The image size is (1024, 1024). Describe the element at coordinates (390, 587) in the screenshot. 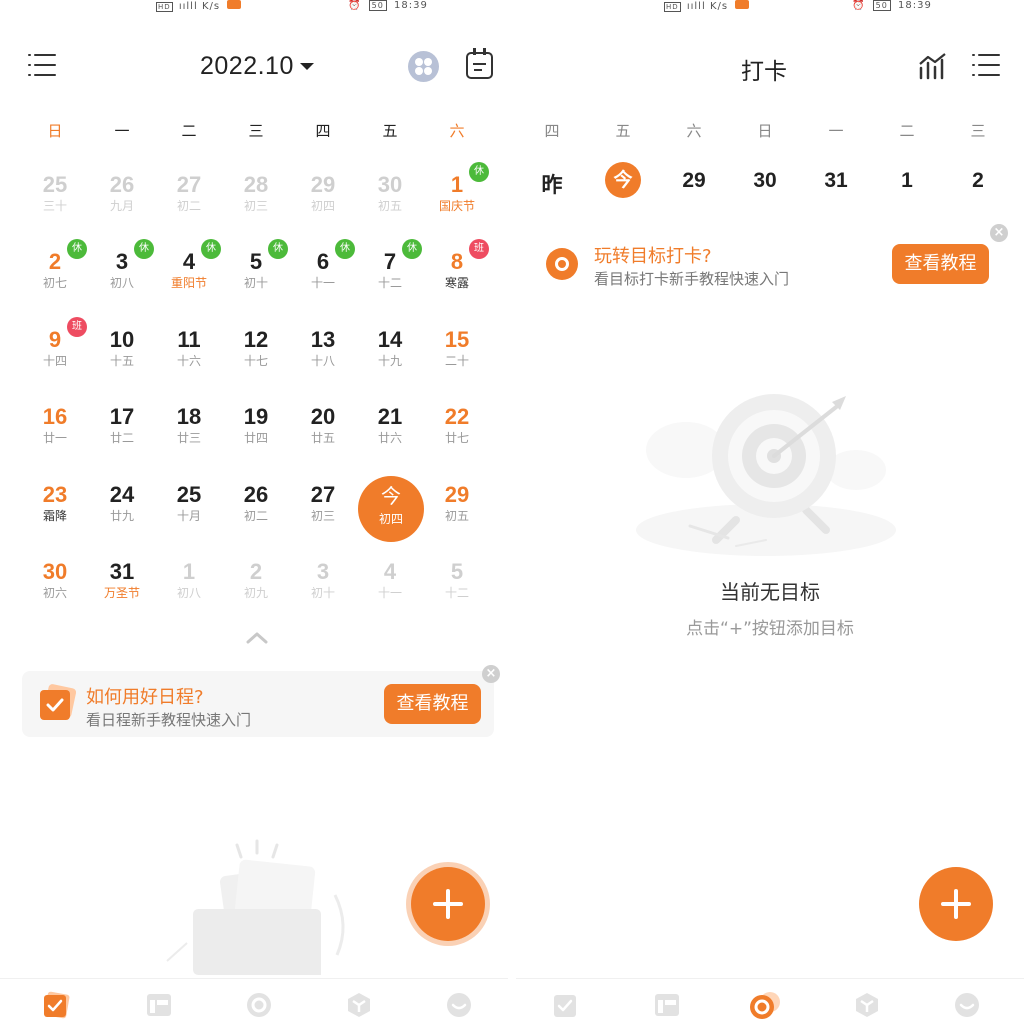

I see `day-cell: 4 十一` at that location.